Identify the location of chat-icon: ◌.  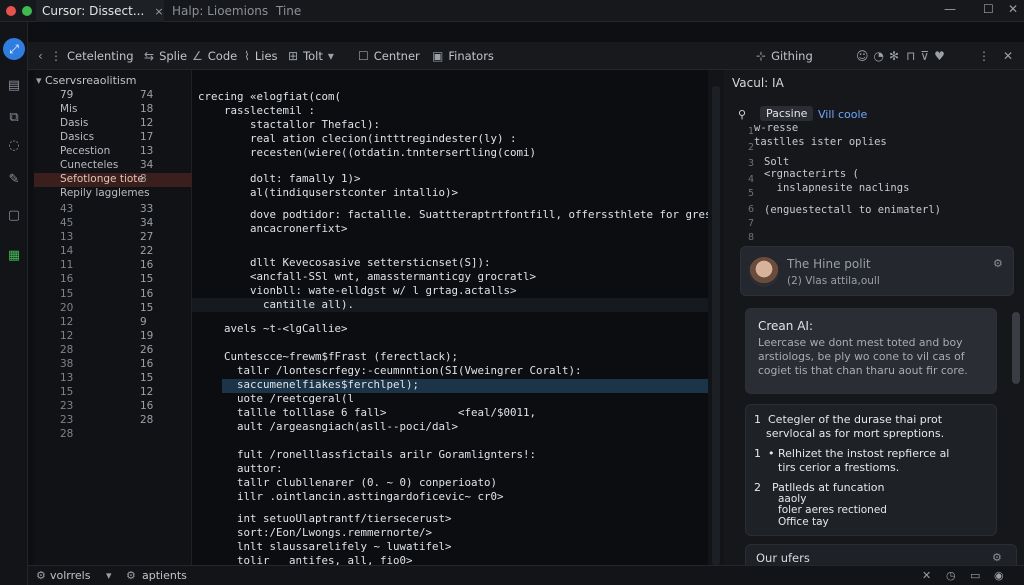
(14, 145).